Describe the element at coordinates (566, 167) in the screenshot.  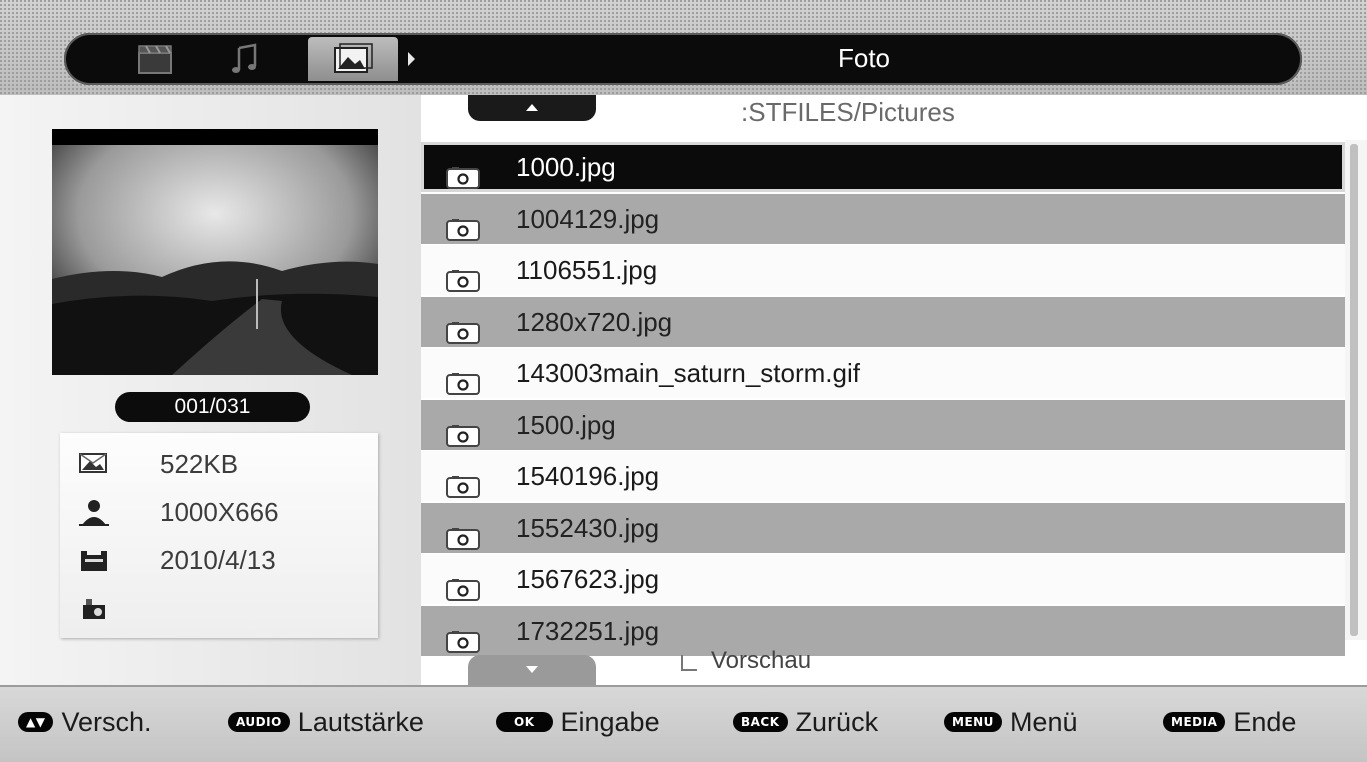
I see `file-name: 1000.jpg` at that location.